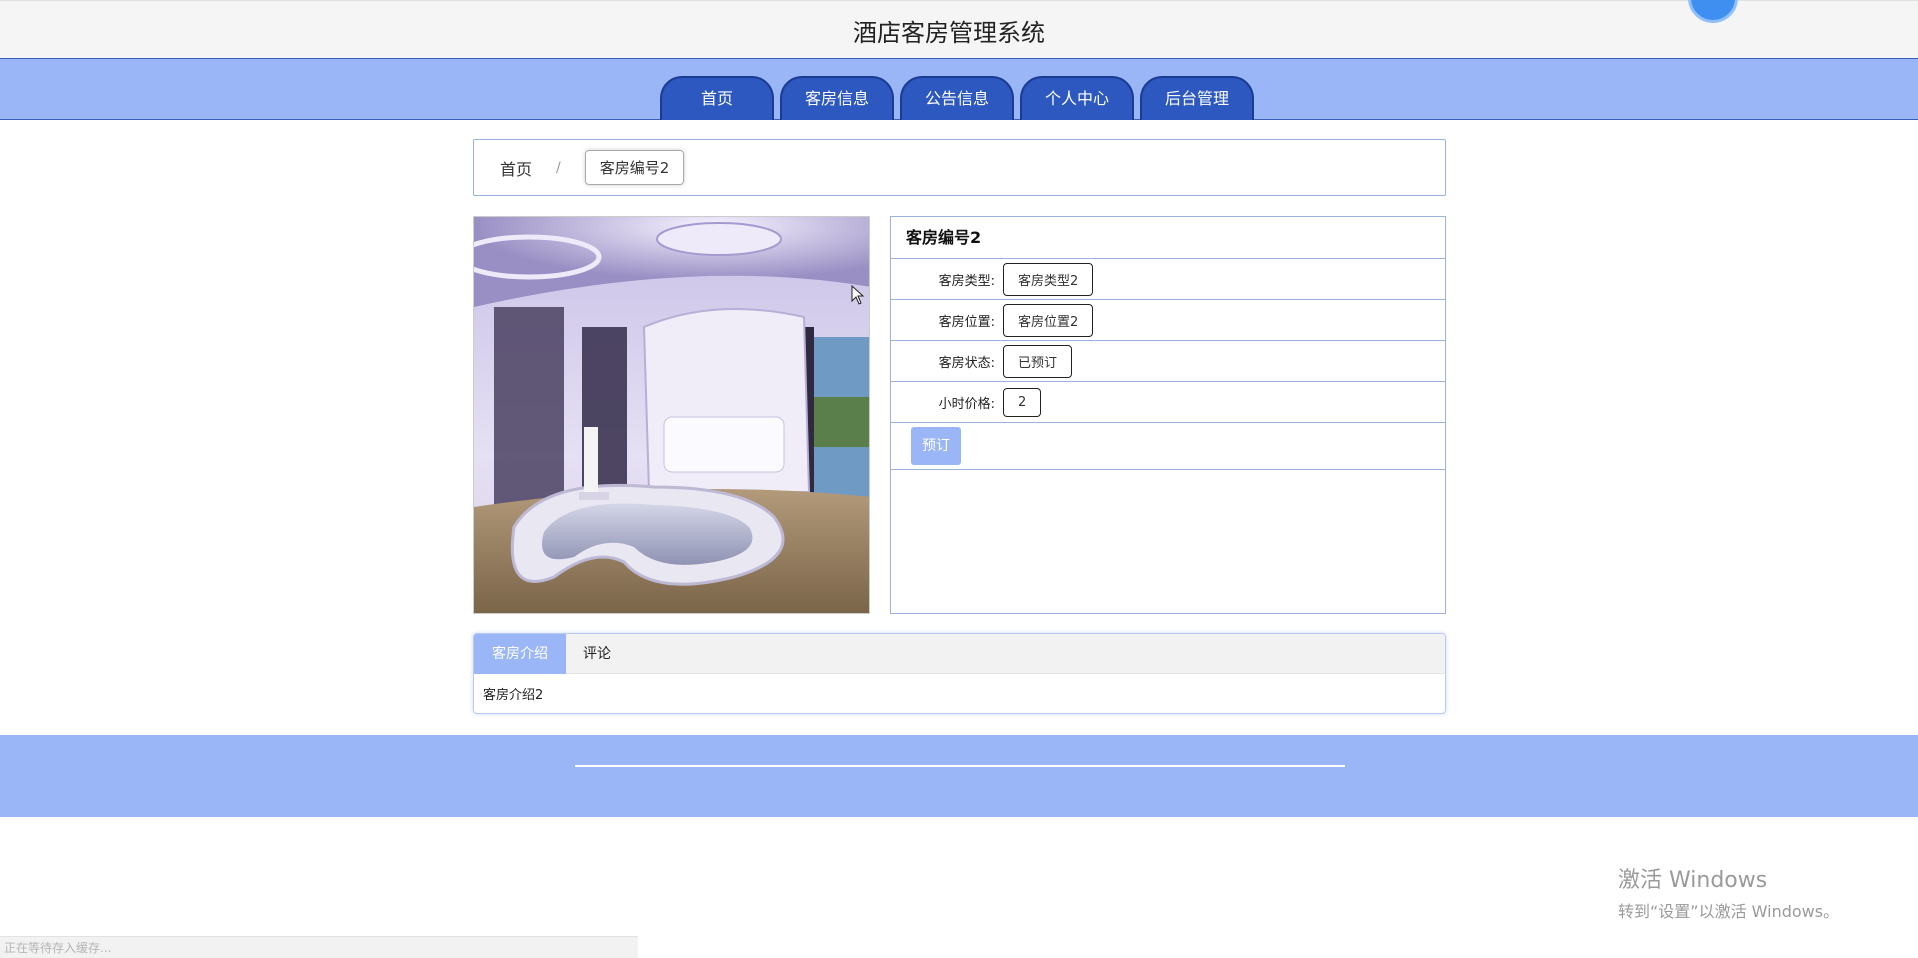  I want to click on site-footer, so click(959, 776).